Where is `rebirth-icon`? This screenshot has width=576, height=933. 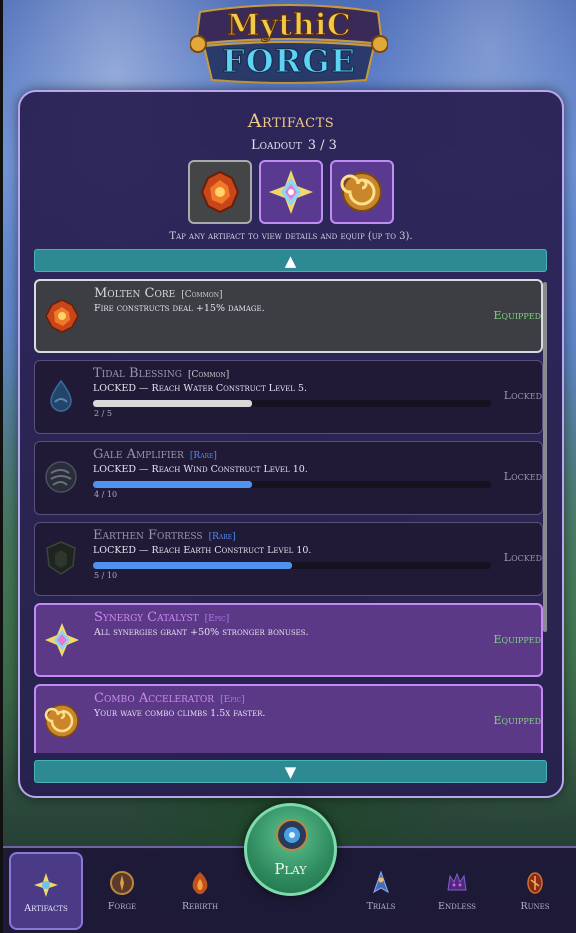 rebirth-icon is located at coordinates (200, 883).